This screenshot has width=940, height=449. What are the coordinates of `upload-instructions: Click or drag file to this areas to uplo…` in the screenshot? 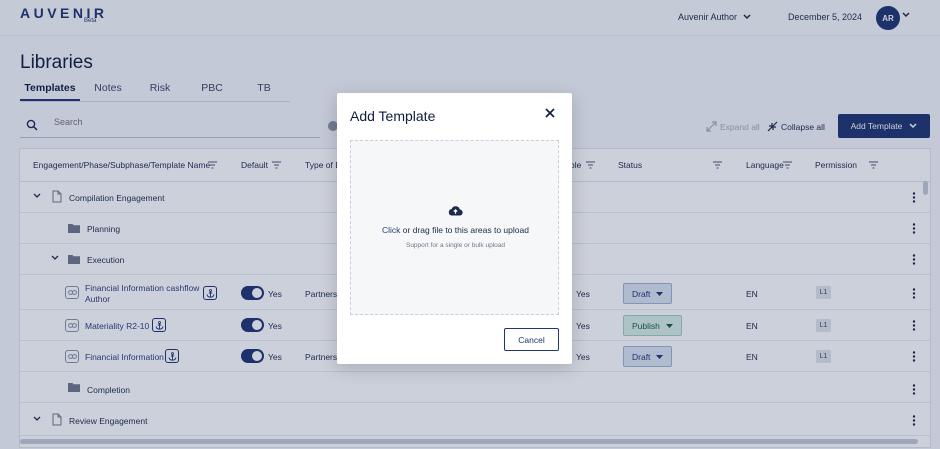 It's located at (455, 230).